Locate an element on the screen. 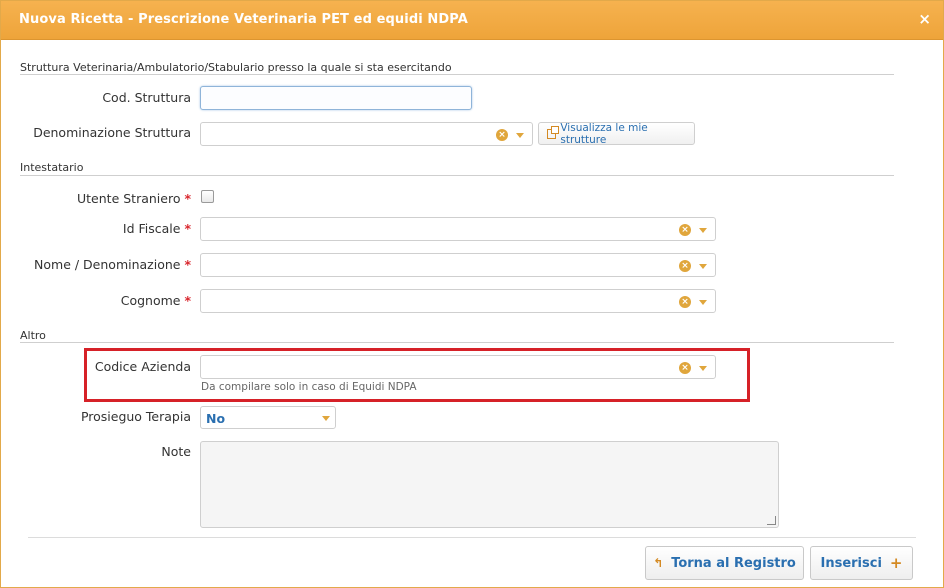  close-icon: × is located at coordinates (924, 19).